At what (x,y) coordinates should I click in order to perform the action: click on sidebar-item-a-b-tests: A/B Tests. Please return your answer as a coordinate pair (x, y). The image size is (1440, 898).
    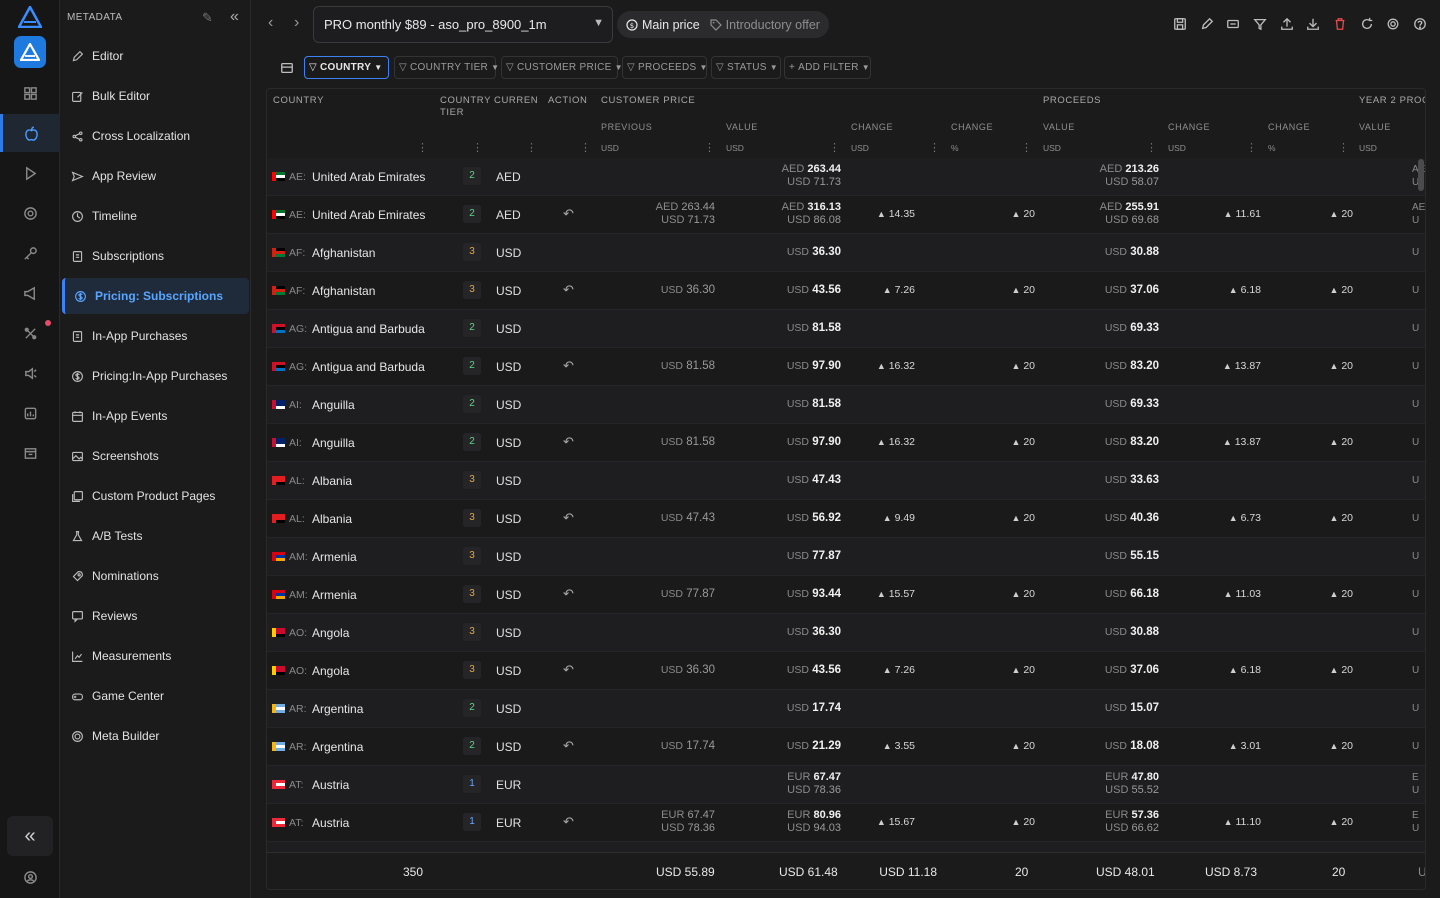
    Looking at the image, I should click on (155, 536).